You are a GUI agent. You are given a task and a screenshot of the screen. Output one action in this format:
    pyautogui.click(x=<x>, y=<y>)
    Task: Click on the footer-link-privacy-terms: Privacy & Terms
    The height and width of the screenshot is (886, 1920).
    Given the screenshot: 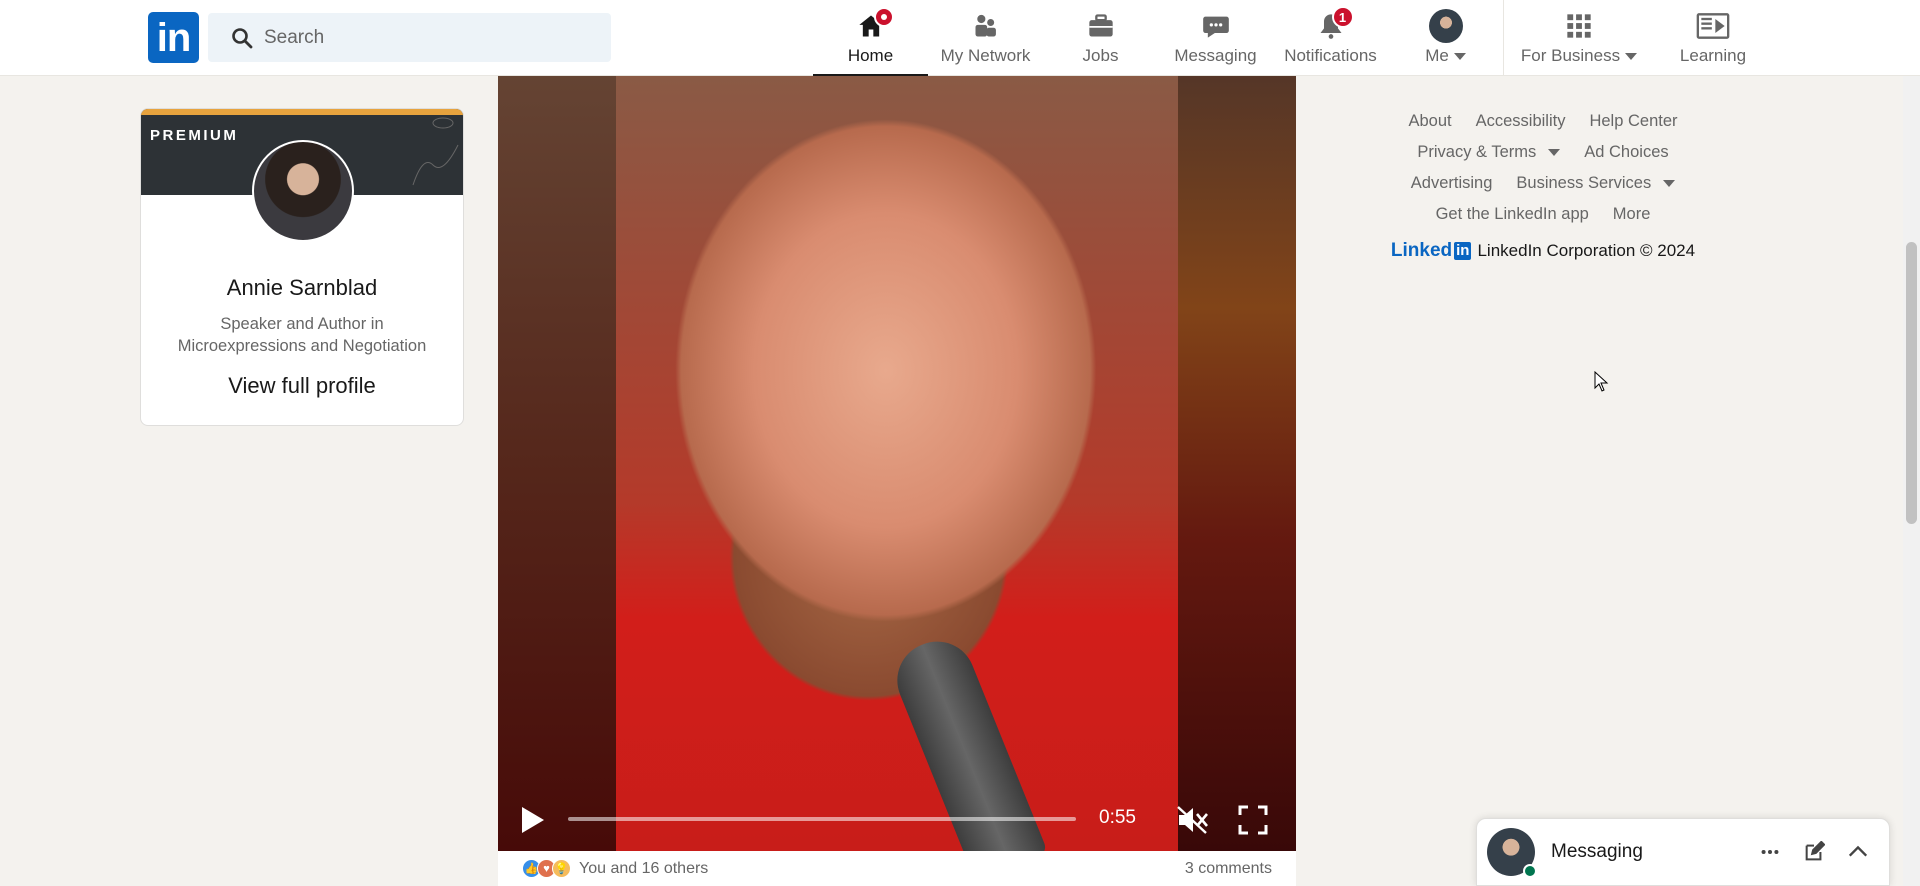 What is the action you would take?
    pyautogui.click(x=1489, y=152)
    